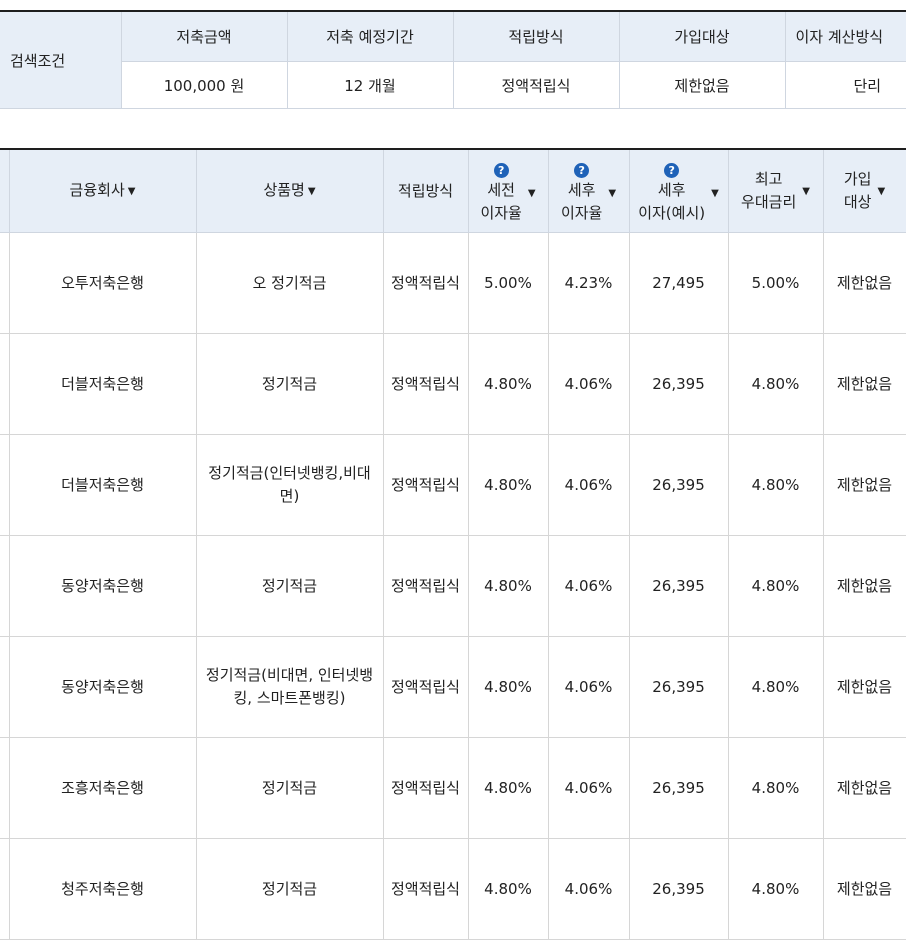  Describe the element at coordinates (204, 85) in the screenshot. I see `condition-value-amount: 100,000 원` at that location.